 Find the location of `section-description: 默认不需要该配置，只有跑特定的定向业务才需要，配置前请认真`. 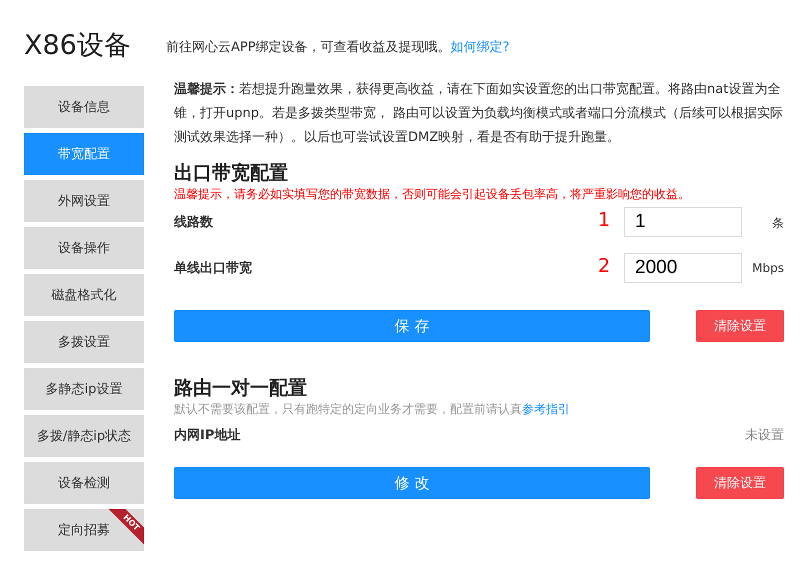

section-description: 默认不需要该配置，只有跑特定的定向业务才需要，配置前请认真 is located at coordinates (348, 409).